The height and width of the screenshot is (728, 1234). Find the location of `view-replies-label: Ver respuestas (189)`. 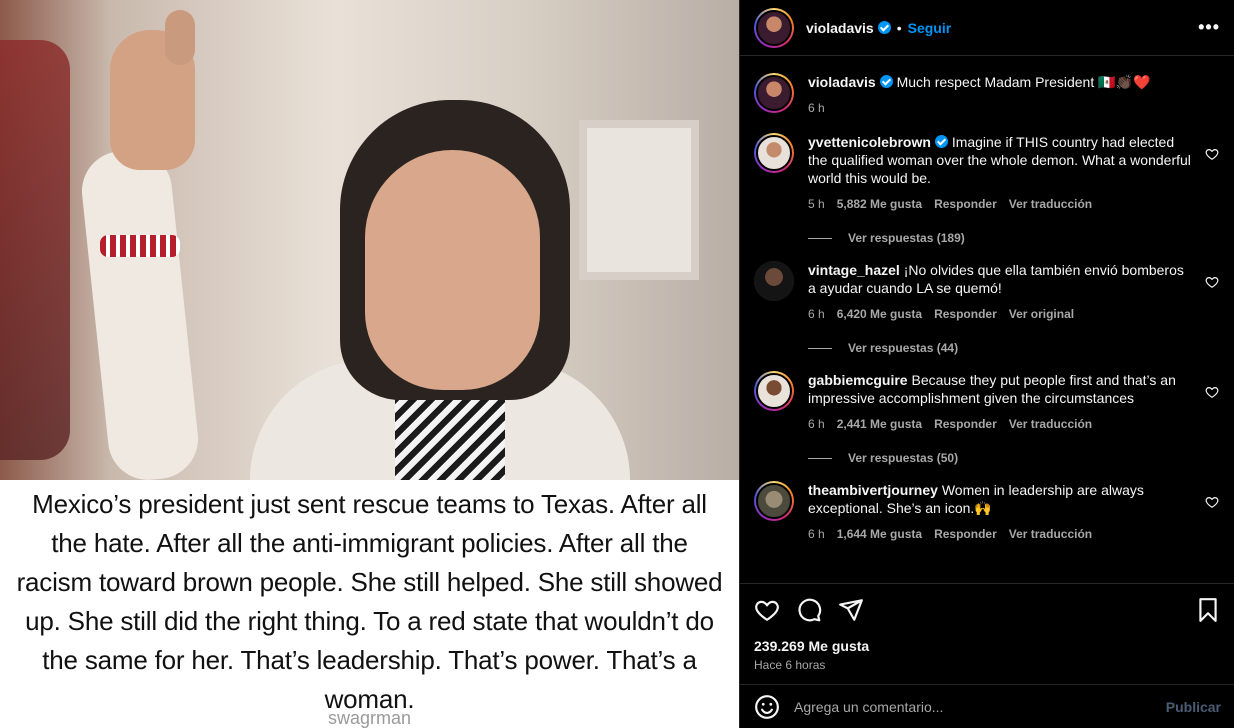

view-replies-label: Ver respuestas (189) is located at coordinates (906, 238).